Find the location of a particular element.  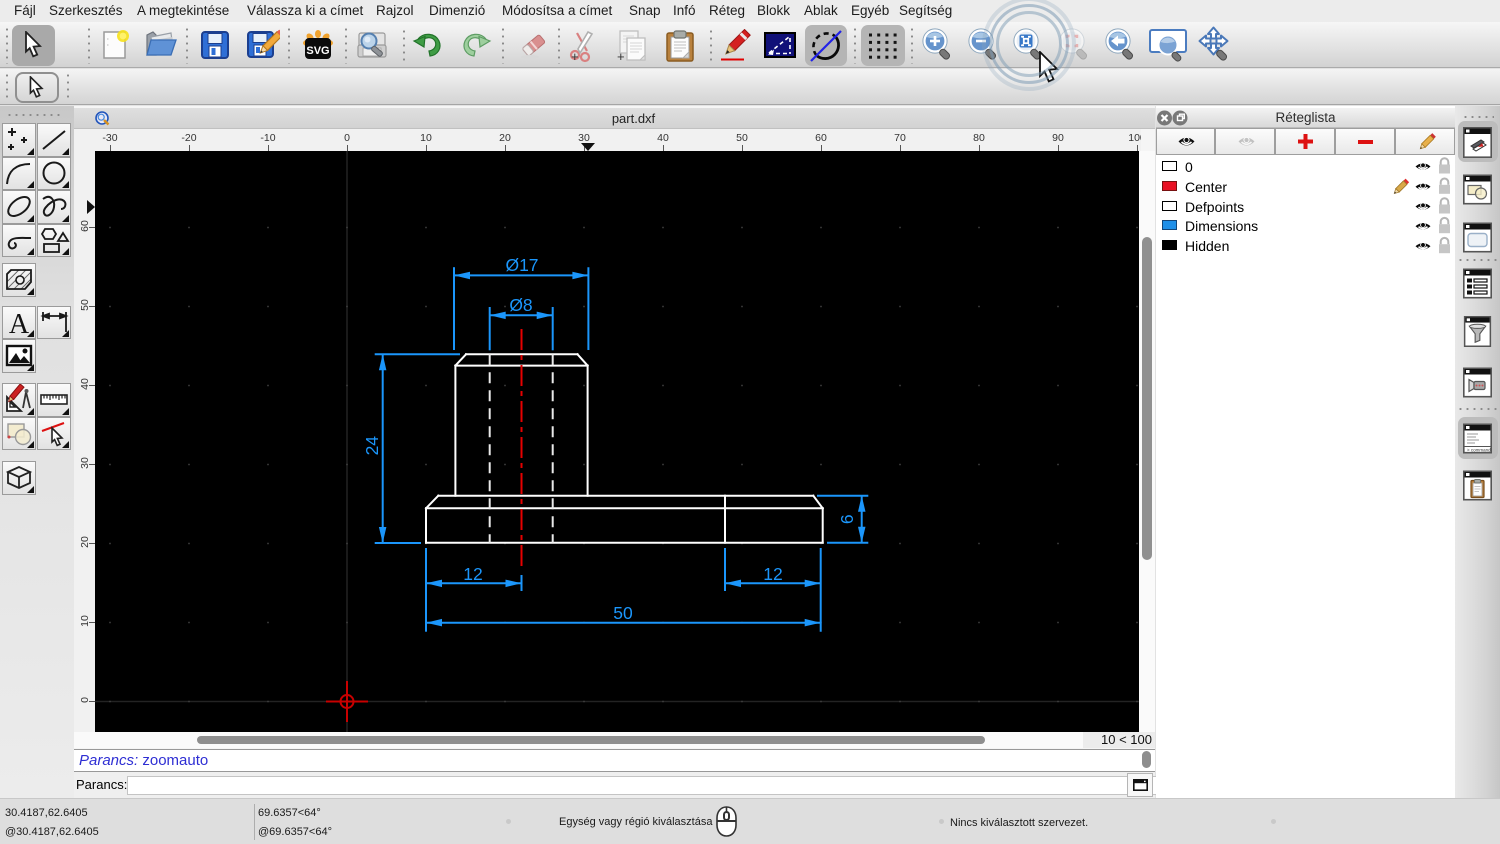

svg-text: Ø17 is located at coordinates (521, 265).